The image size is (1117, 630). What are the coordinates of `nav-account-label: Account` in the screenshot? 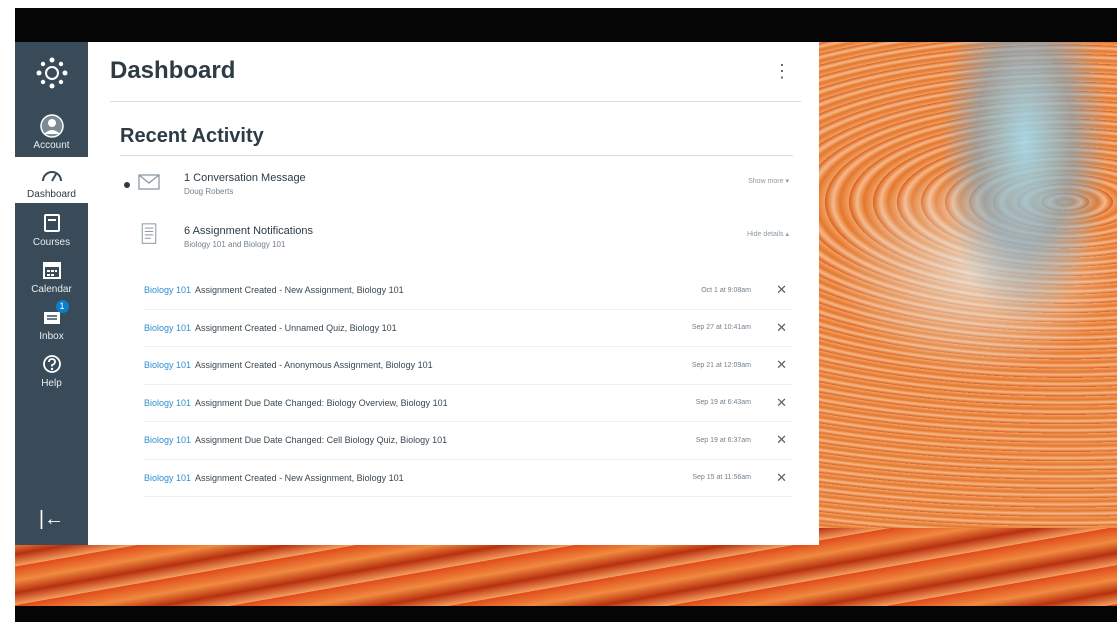 It's located at (51, 145).